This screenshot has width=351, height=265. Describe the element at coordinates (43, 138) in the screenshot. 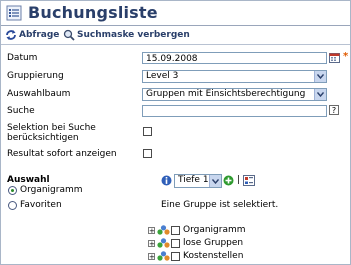

I see `selection-search-label-line2: berücksichtigen` at that location.